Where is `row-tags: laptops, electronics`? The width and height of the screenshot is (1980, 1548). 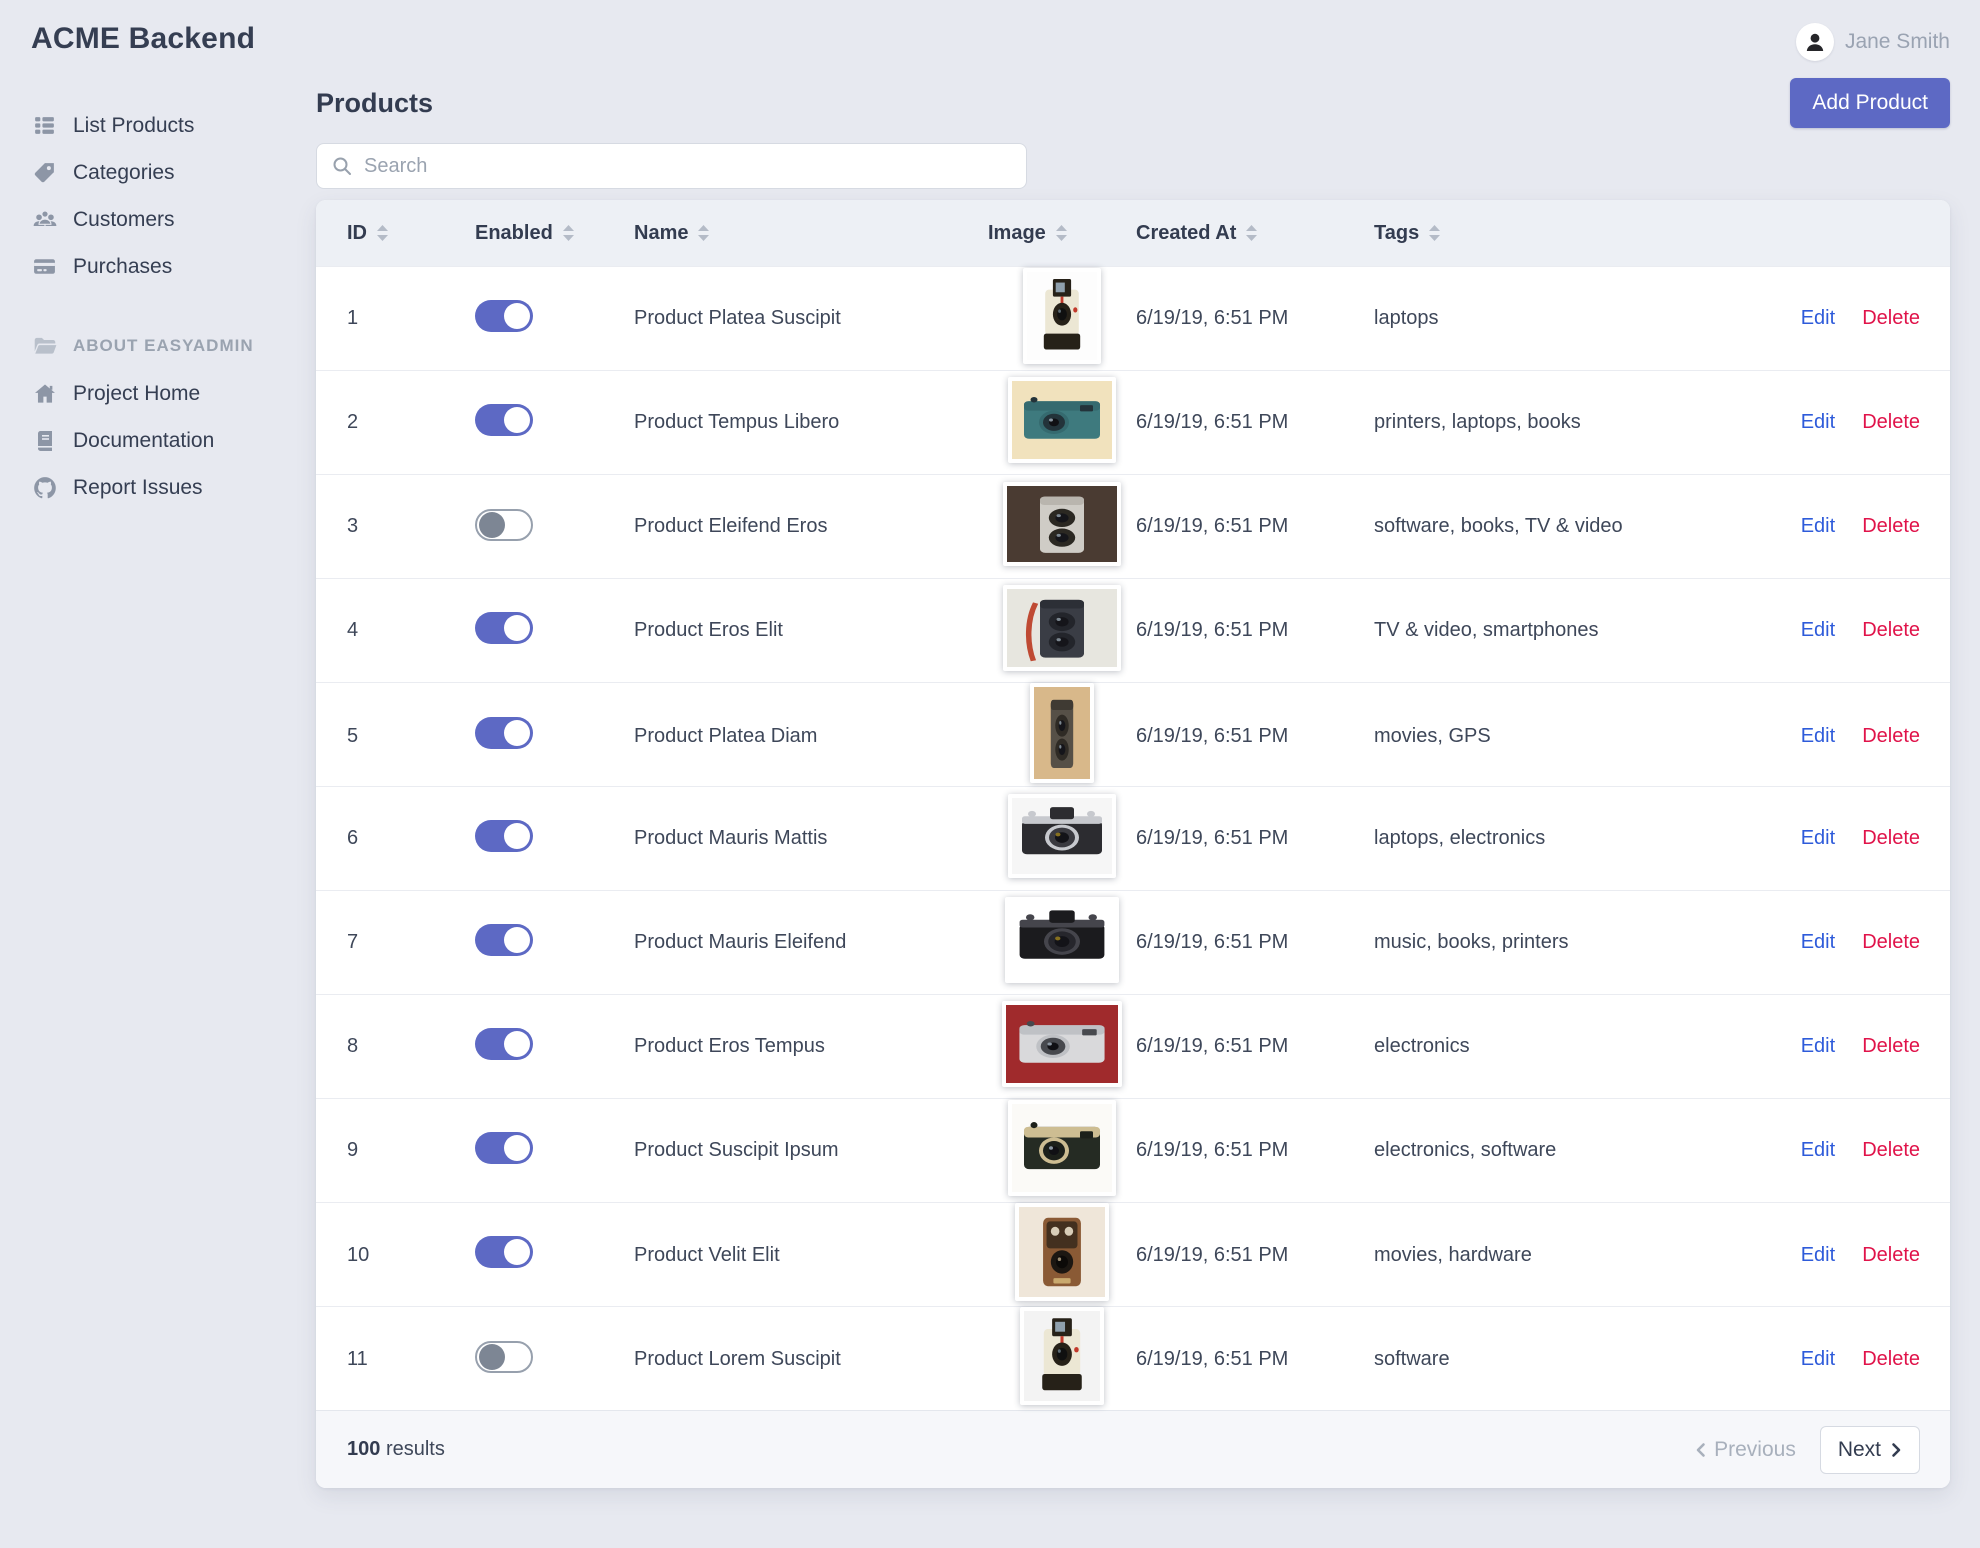
row-tags: laptops, electronics is located at coordinates (1460, 838).